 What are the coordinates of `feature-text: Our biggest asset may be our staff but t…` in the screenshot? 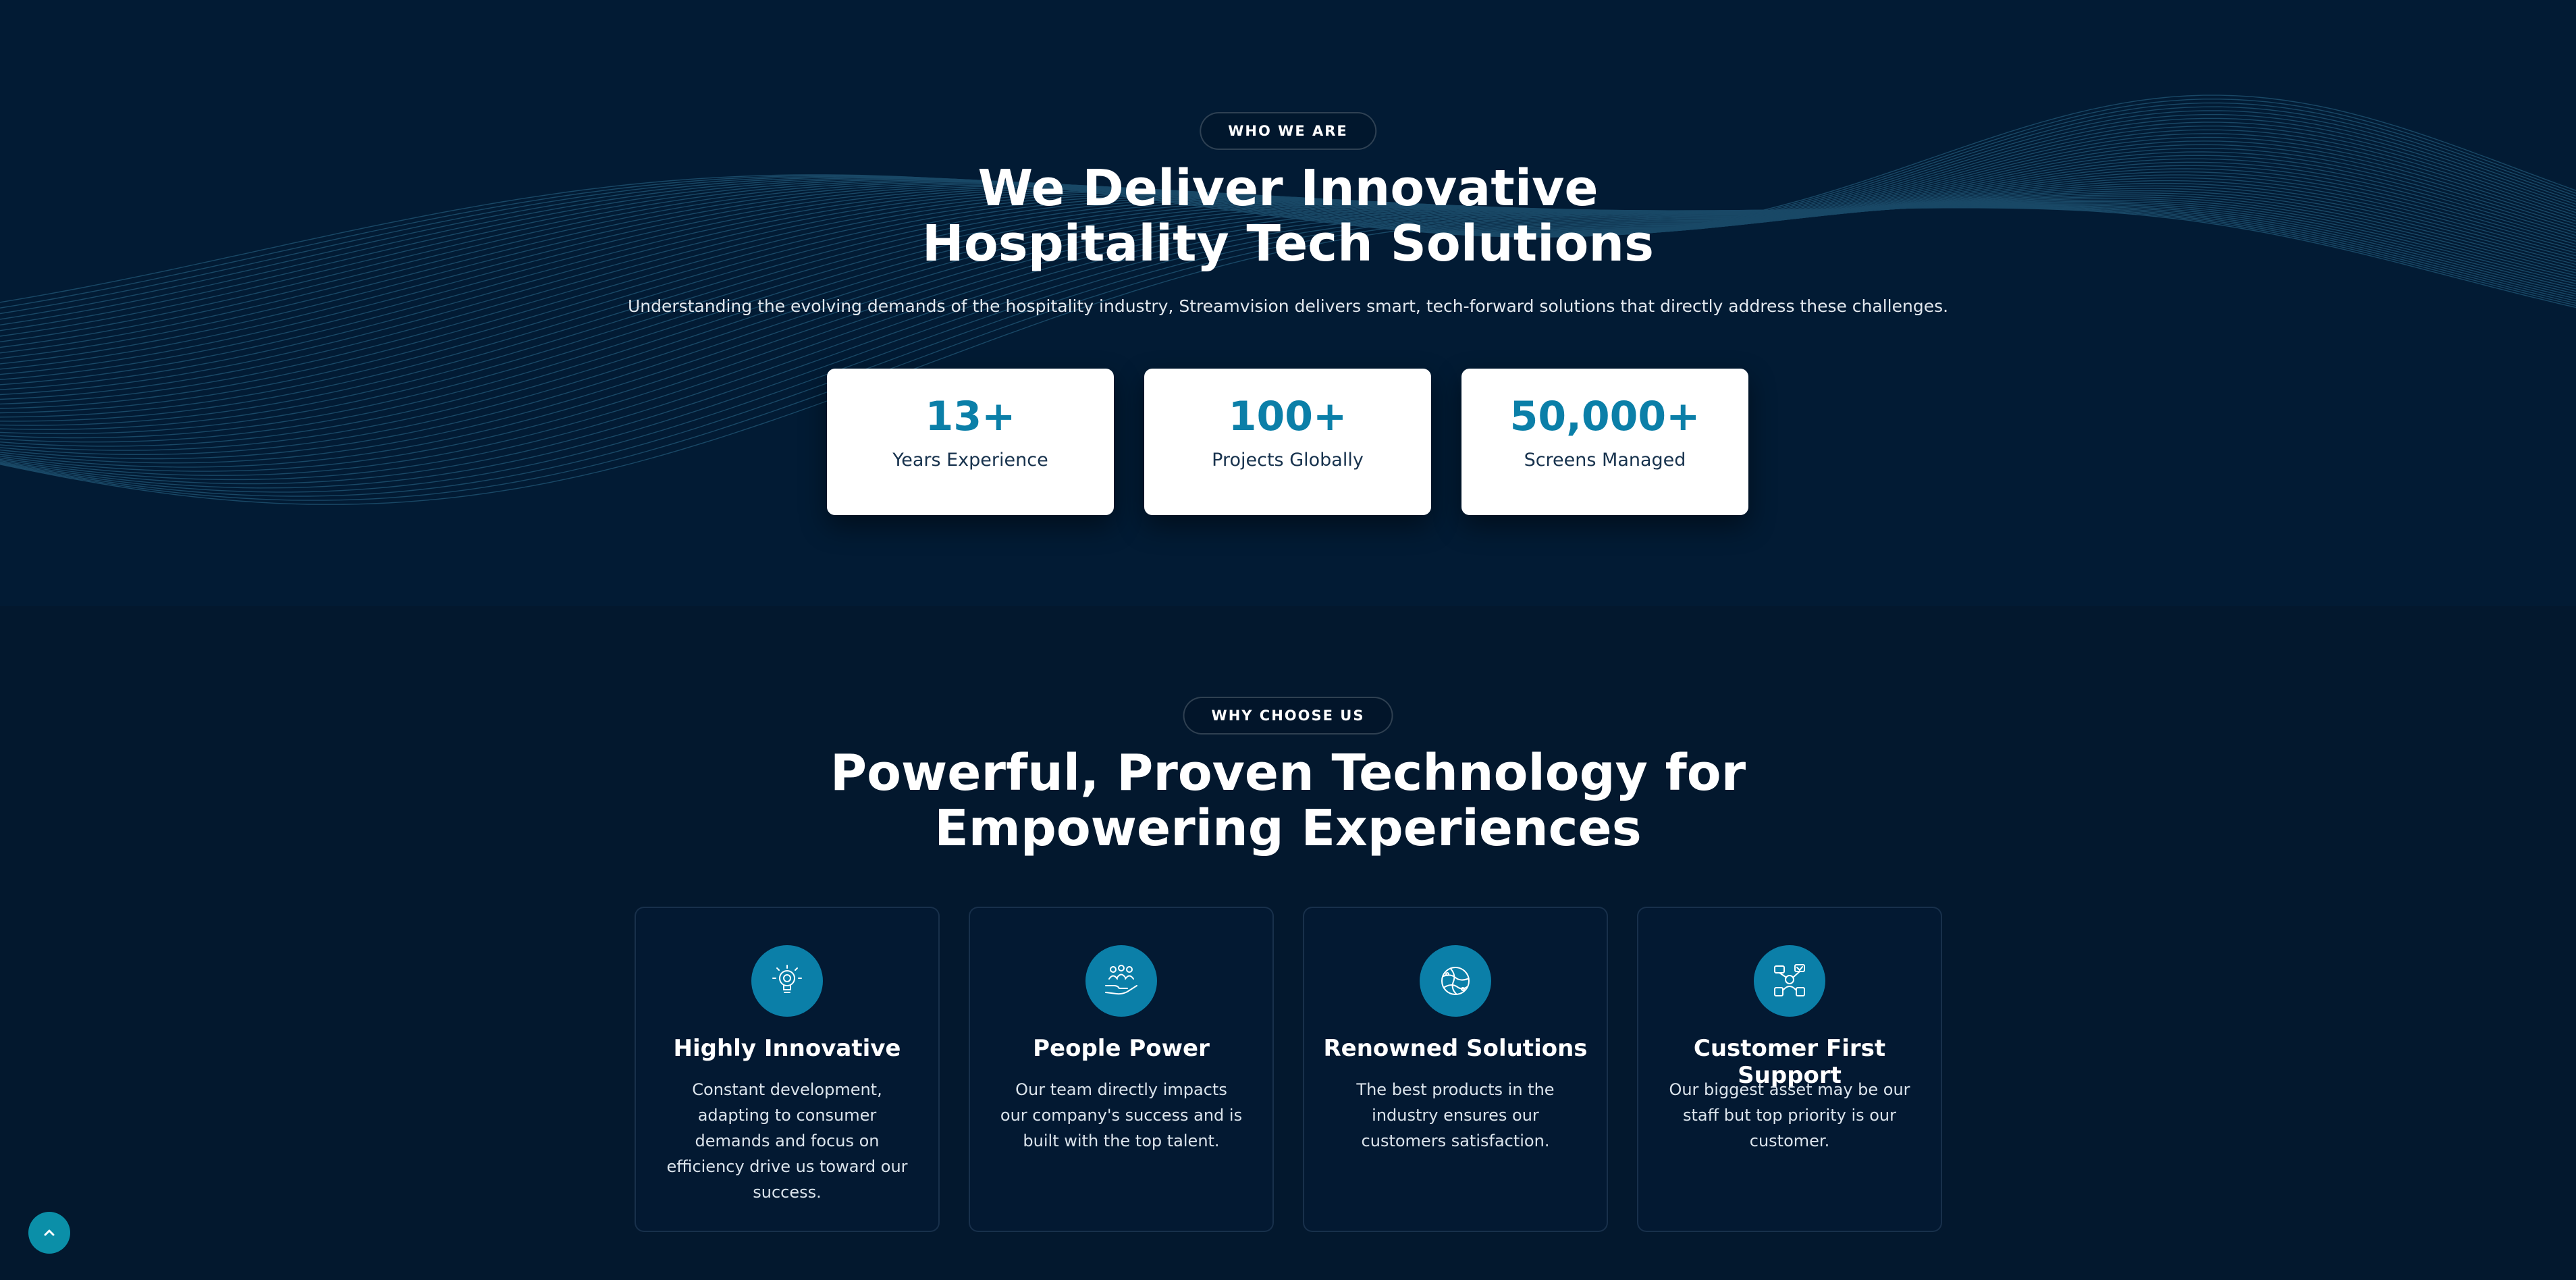 It's located at (1789, 1115).